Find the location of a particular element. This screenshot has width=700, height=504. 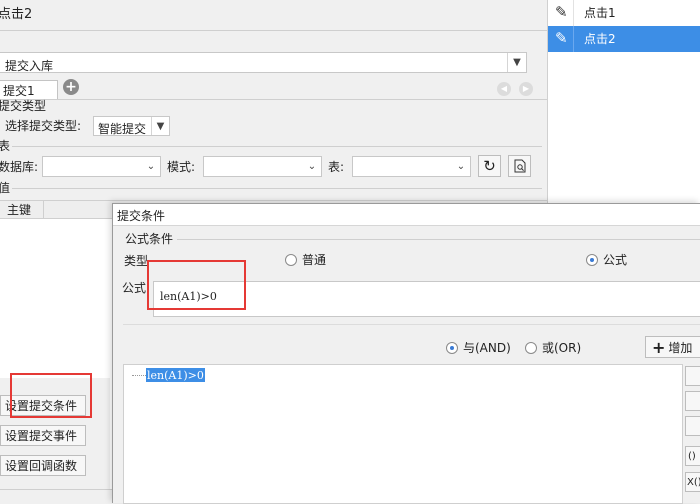

dialog-title: 提交条件 is located at coordinates (141, 216).